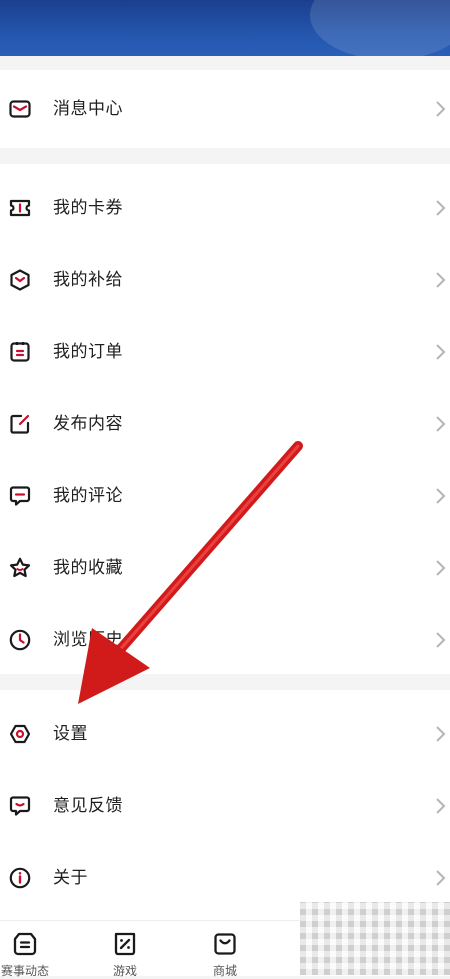  I want to click on obscured-region, so click(375, 938).